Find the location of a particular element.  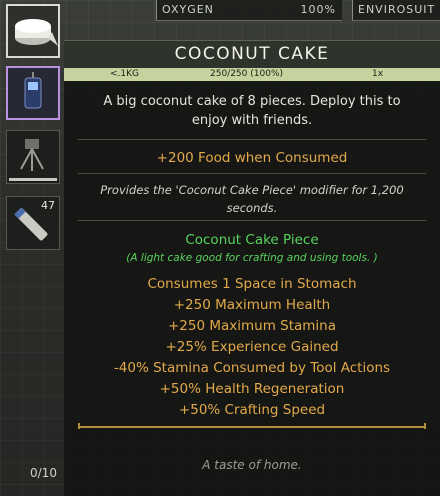

gold-divider is located at coordinates (252, 427).